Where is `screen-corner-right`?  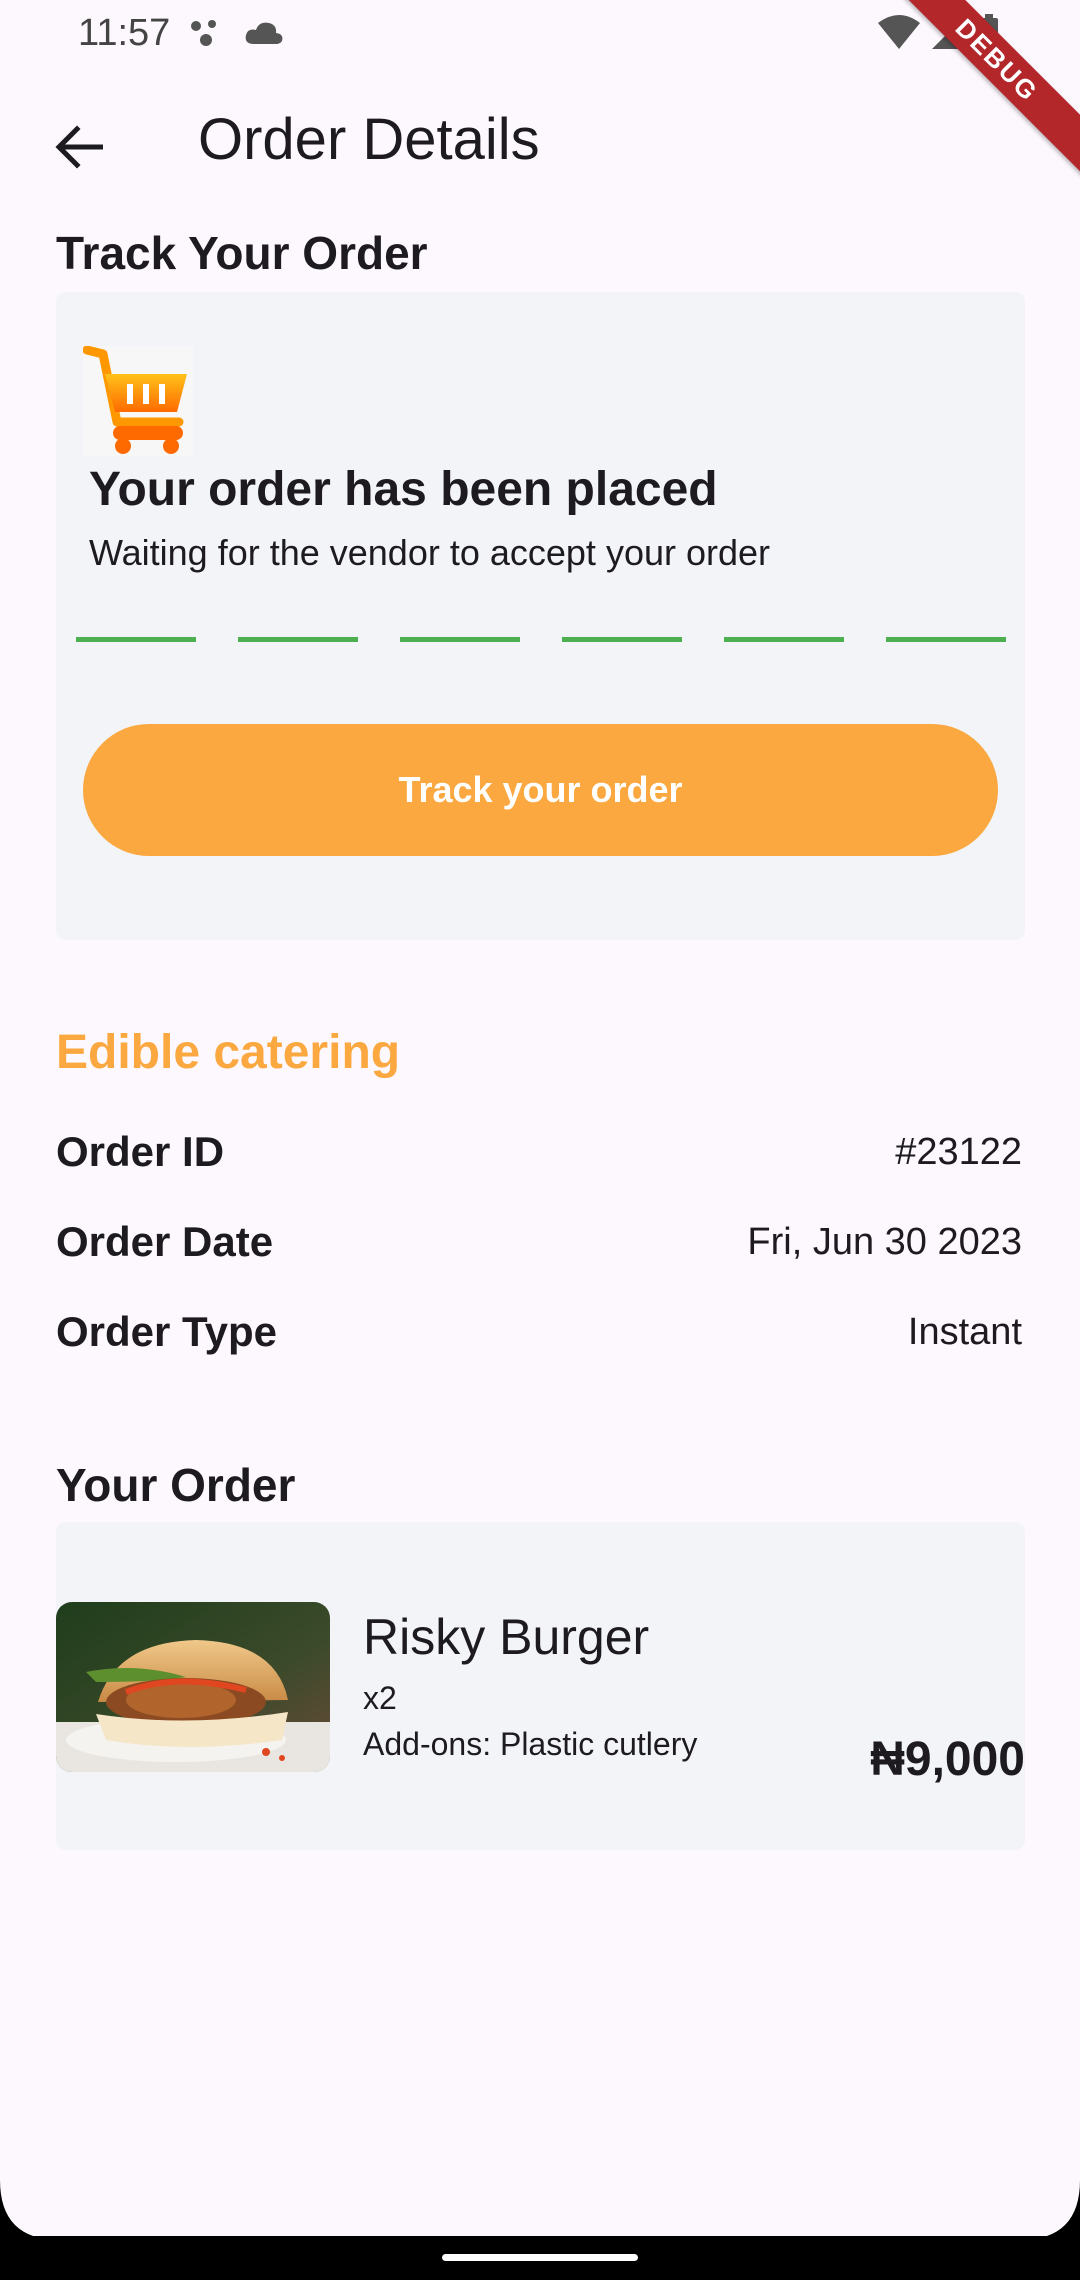
screen-corner-right is located at coordinates (1050, 2210).